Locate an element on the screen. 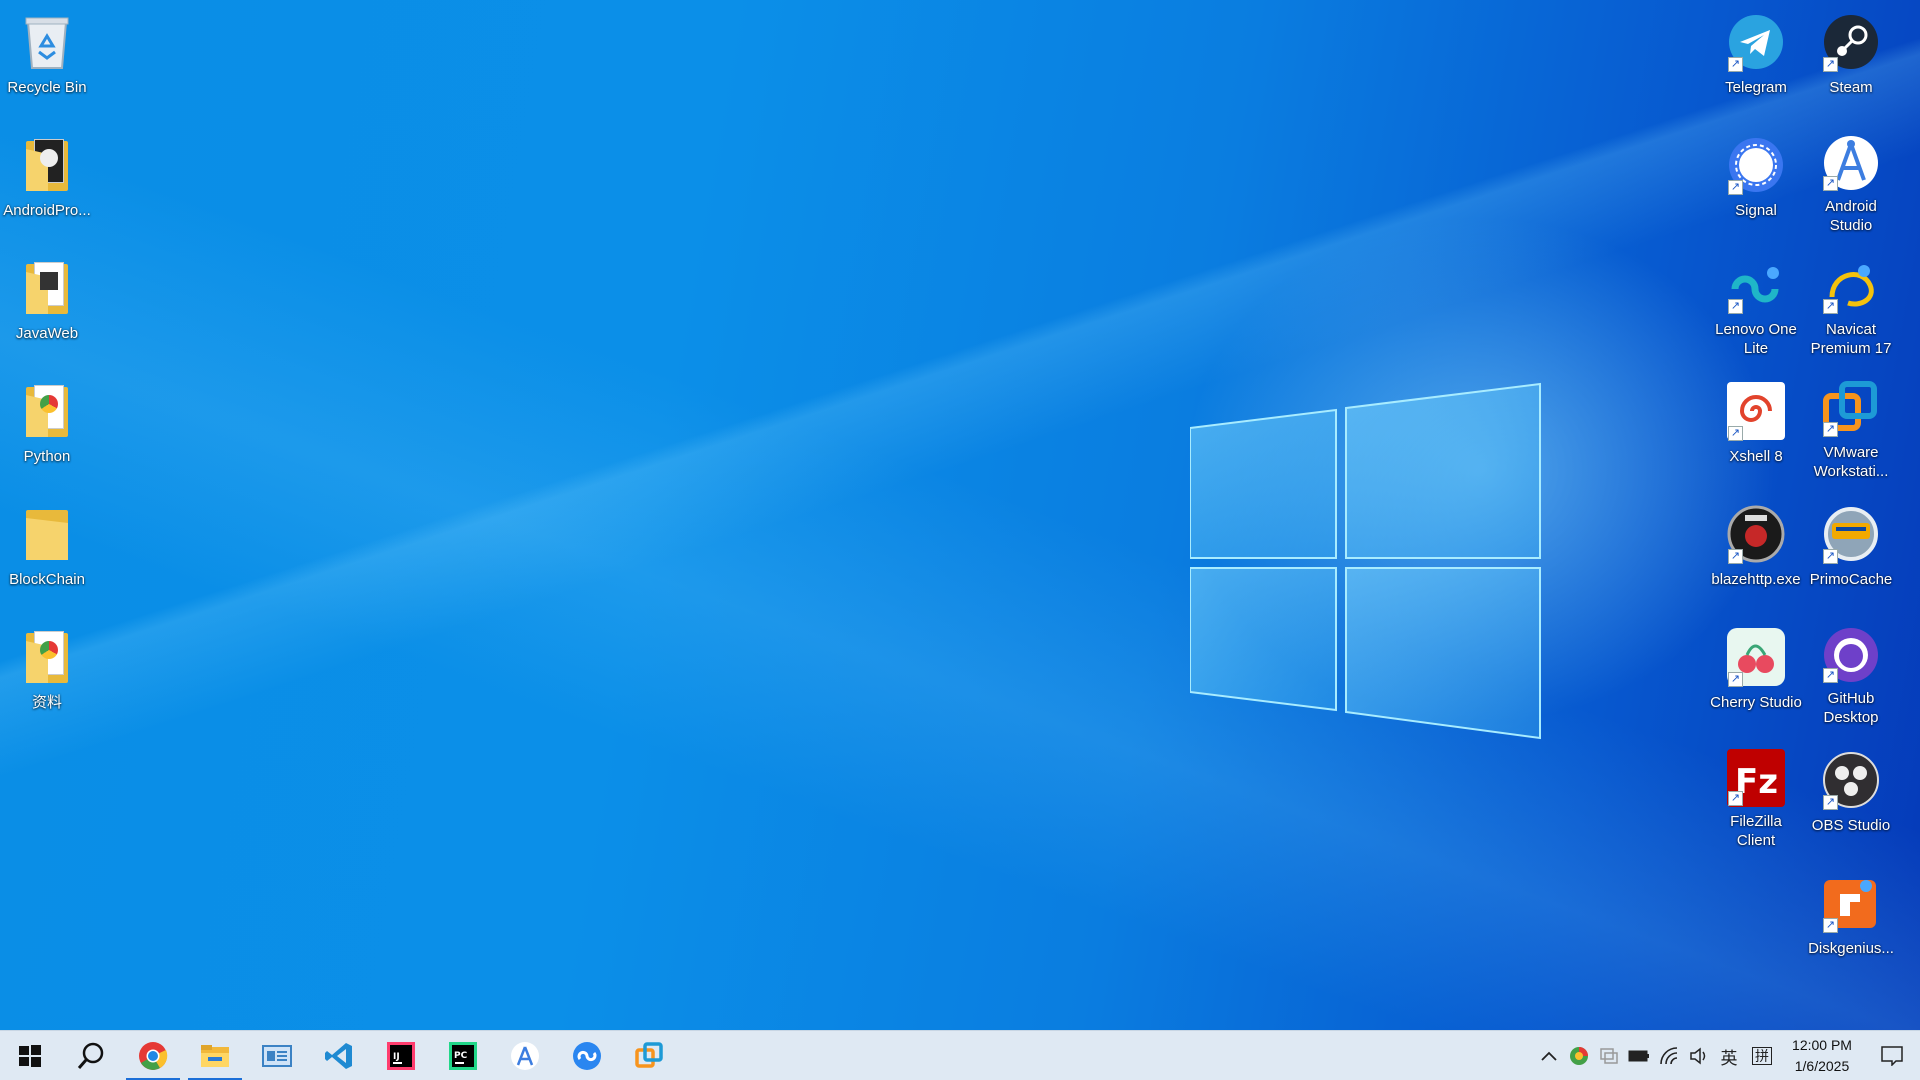 This screenshot has width=1920, height=1080. desktop-icon-label: BlockChain is located at coordinates (47, 579).